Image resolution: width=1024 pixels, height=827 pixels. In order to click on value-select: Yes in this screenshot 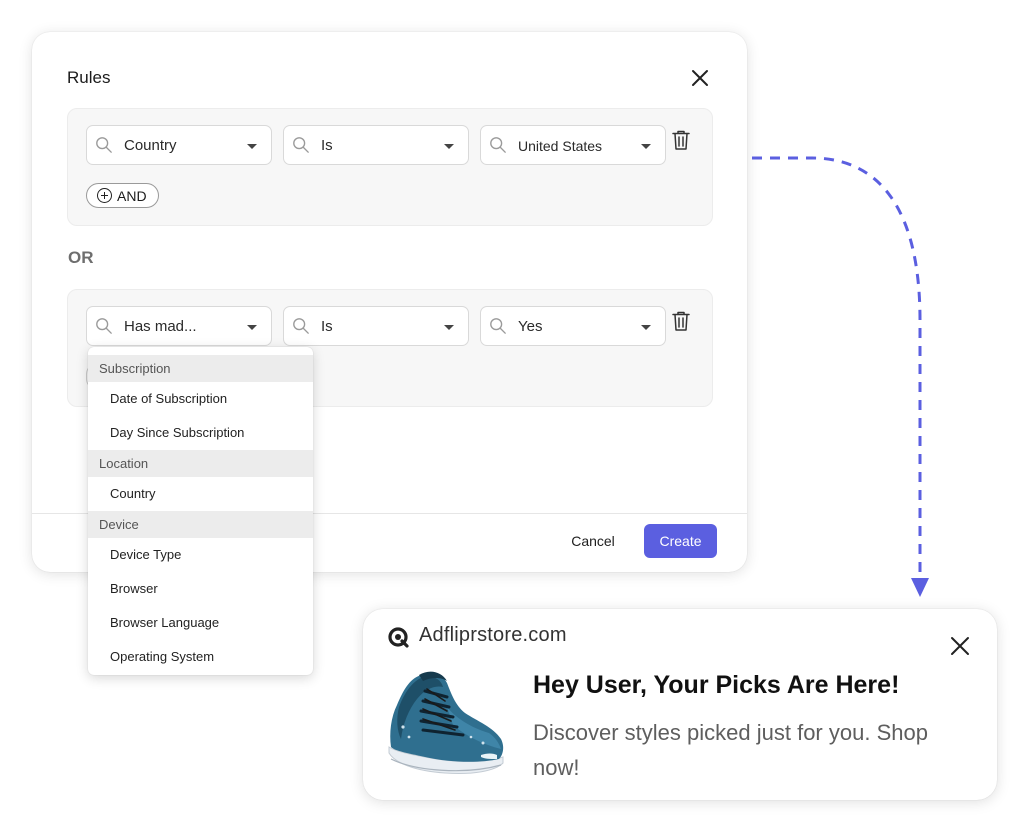, I will do `click(573, 326)`.